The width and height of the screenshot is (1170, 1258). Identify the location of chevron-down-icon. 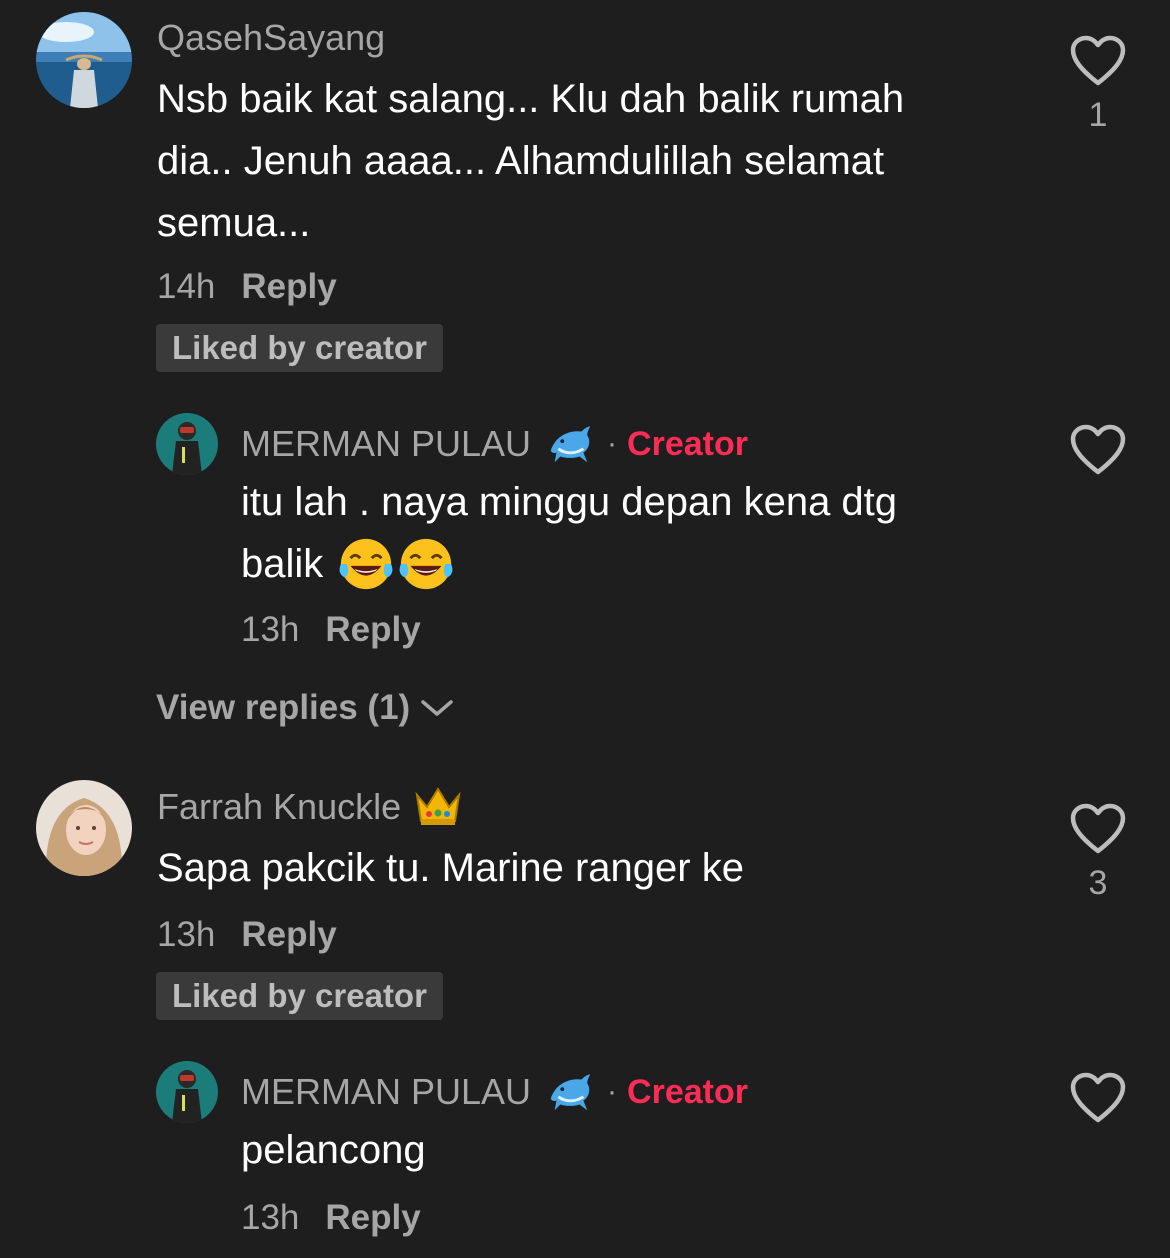
(437, 708).